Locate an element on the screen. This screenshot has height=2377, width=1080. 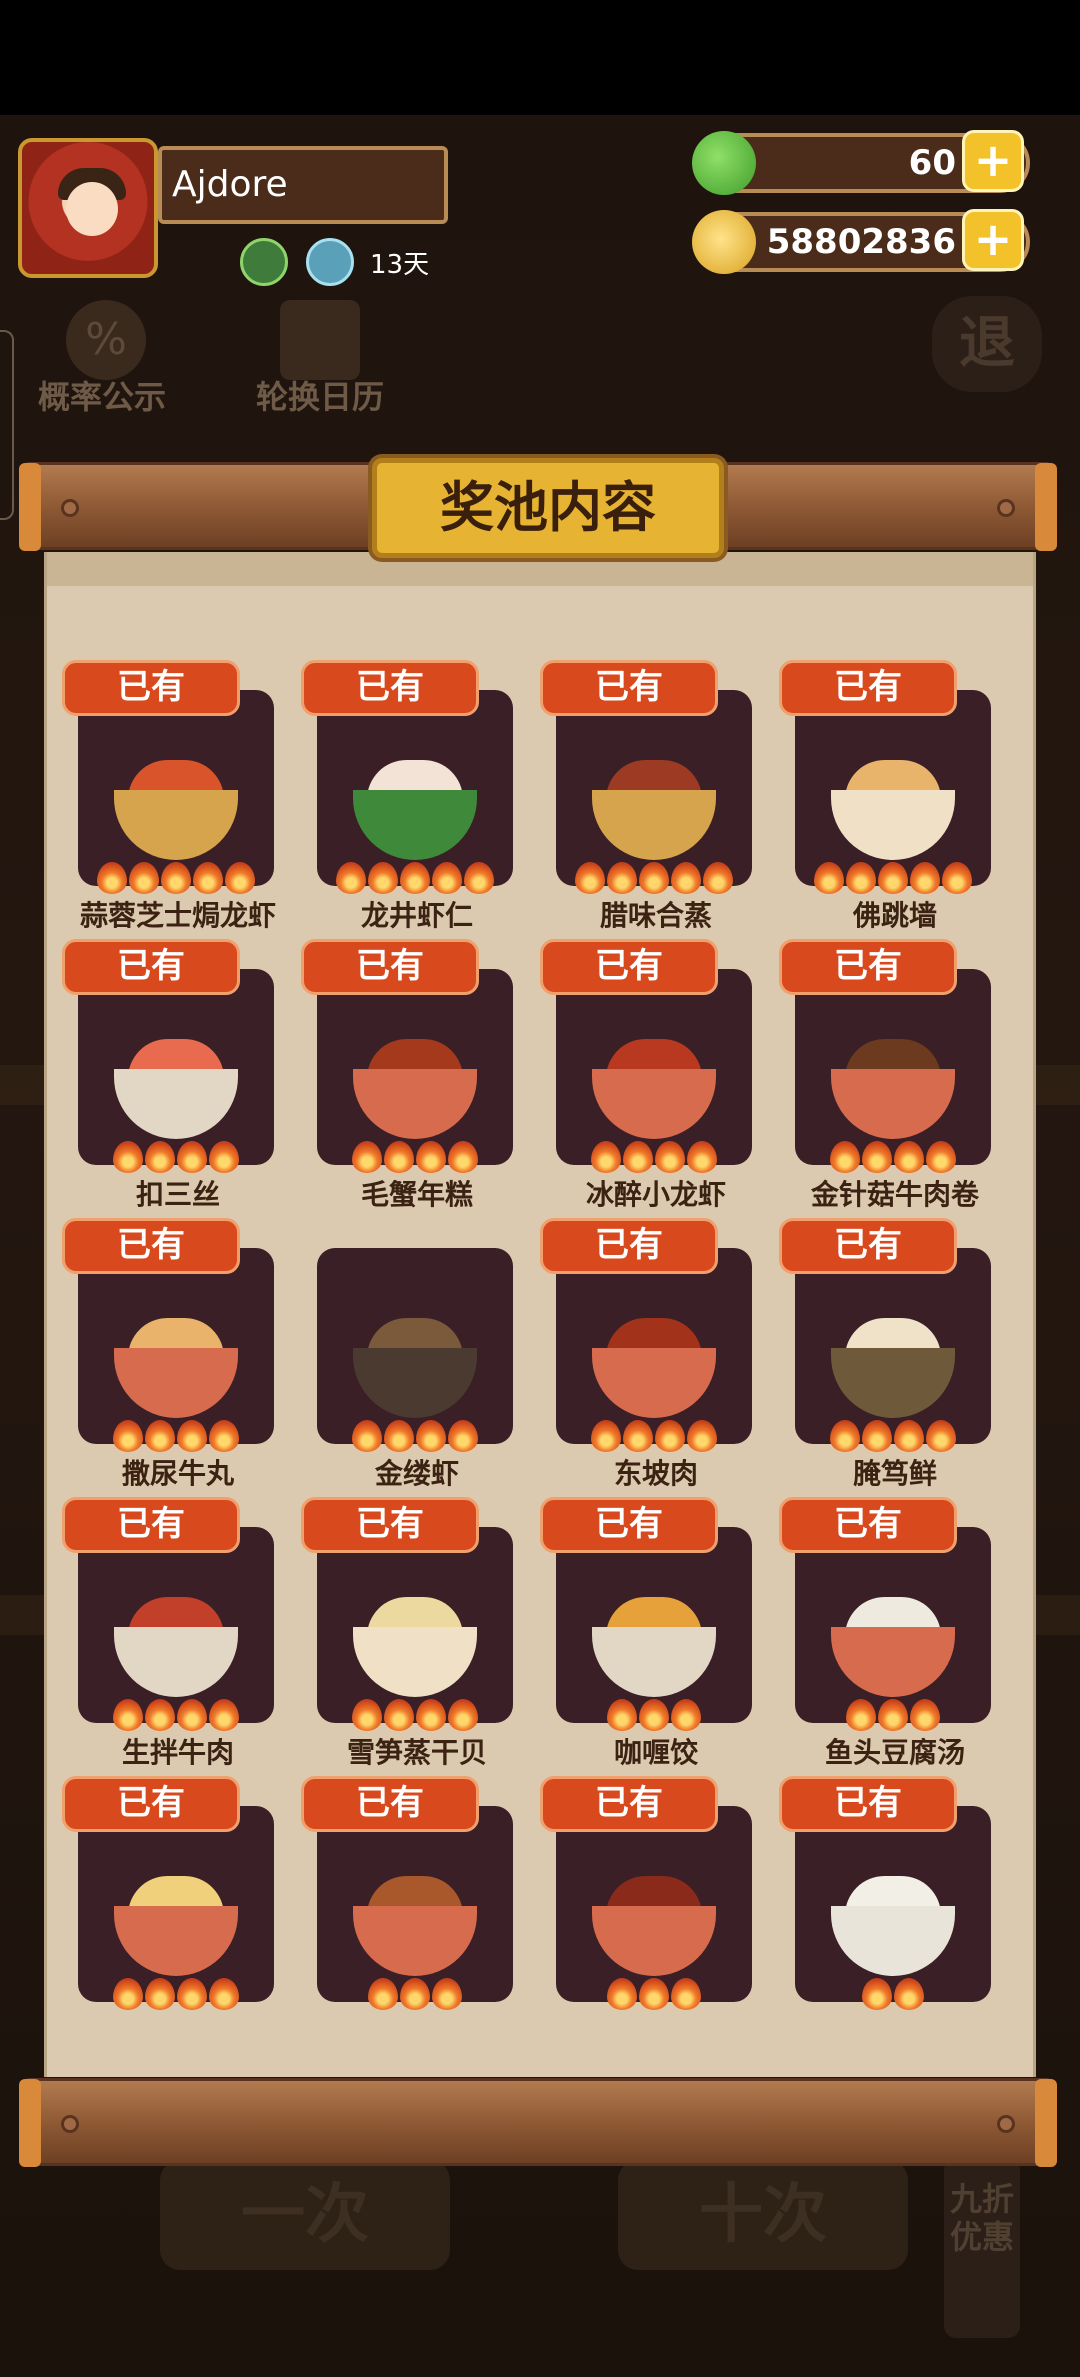
dish-card: 已有 撒尿牛丸 is located at coordinates (168, 1354).